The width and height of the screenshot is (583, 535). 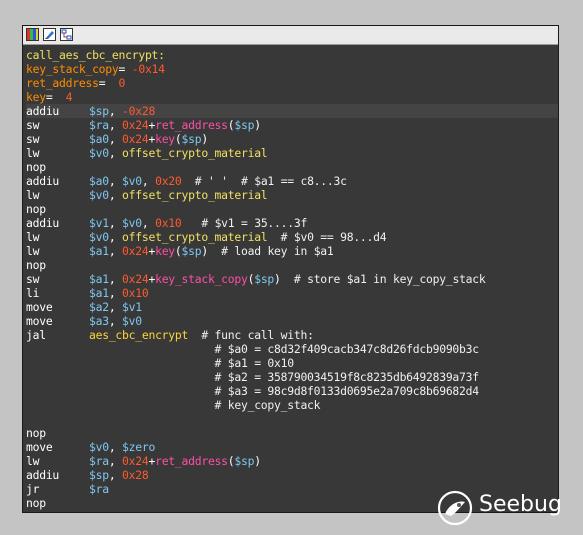 What do you see at coordinates (264, 181) in the screenshot?
I see `code-token: # ' ' # $a1 == c8...3c` at bounding box center [264, 181].